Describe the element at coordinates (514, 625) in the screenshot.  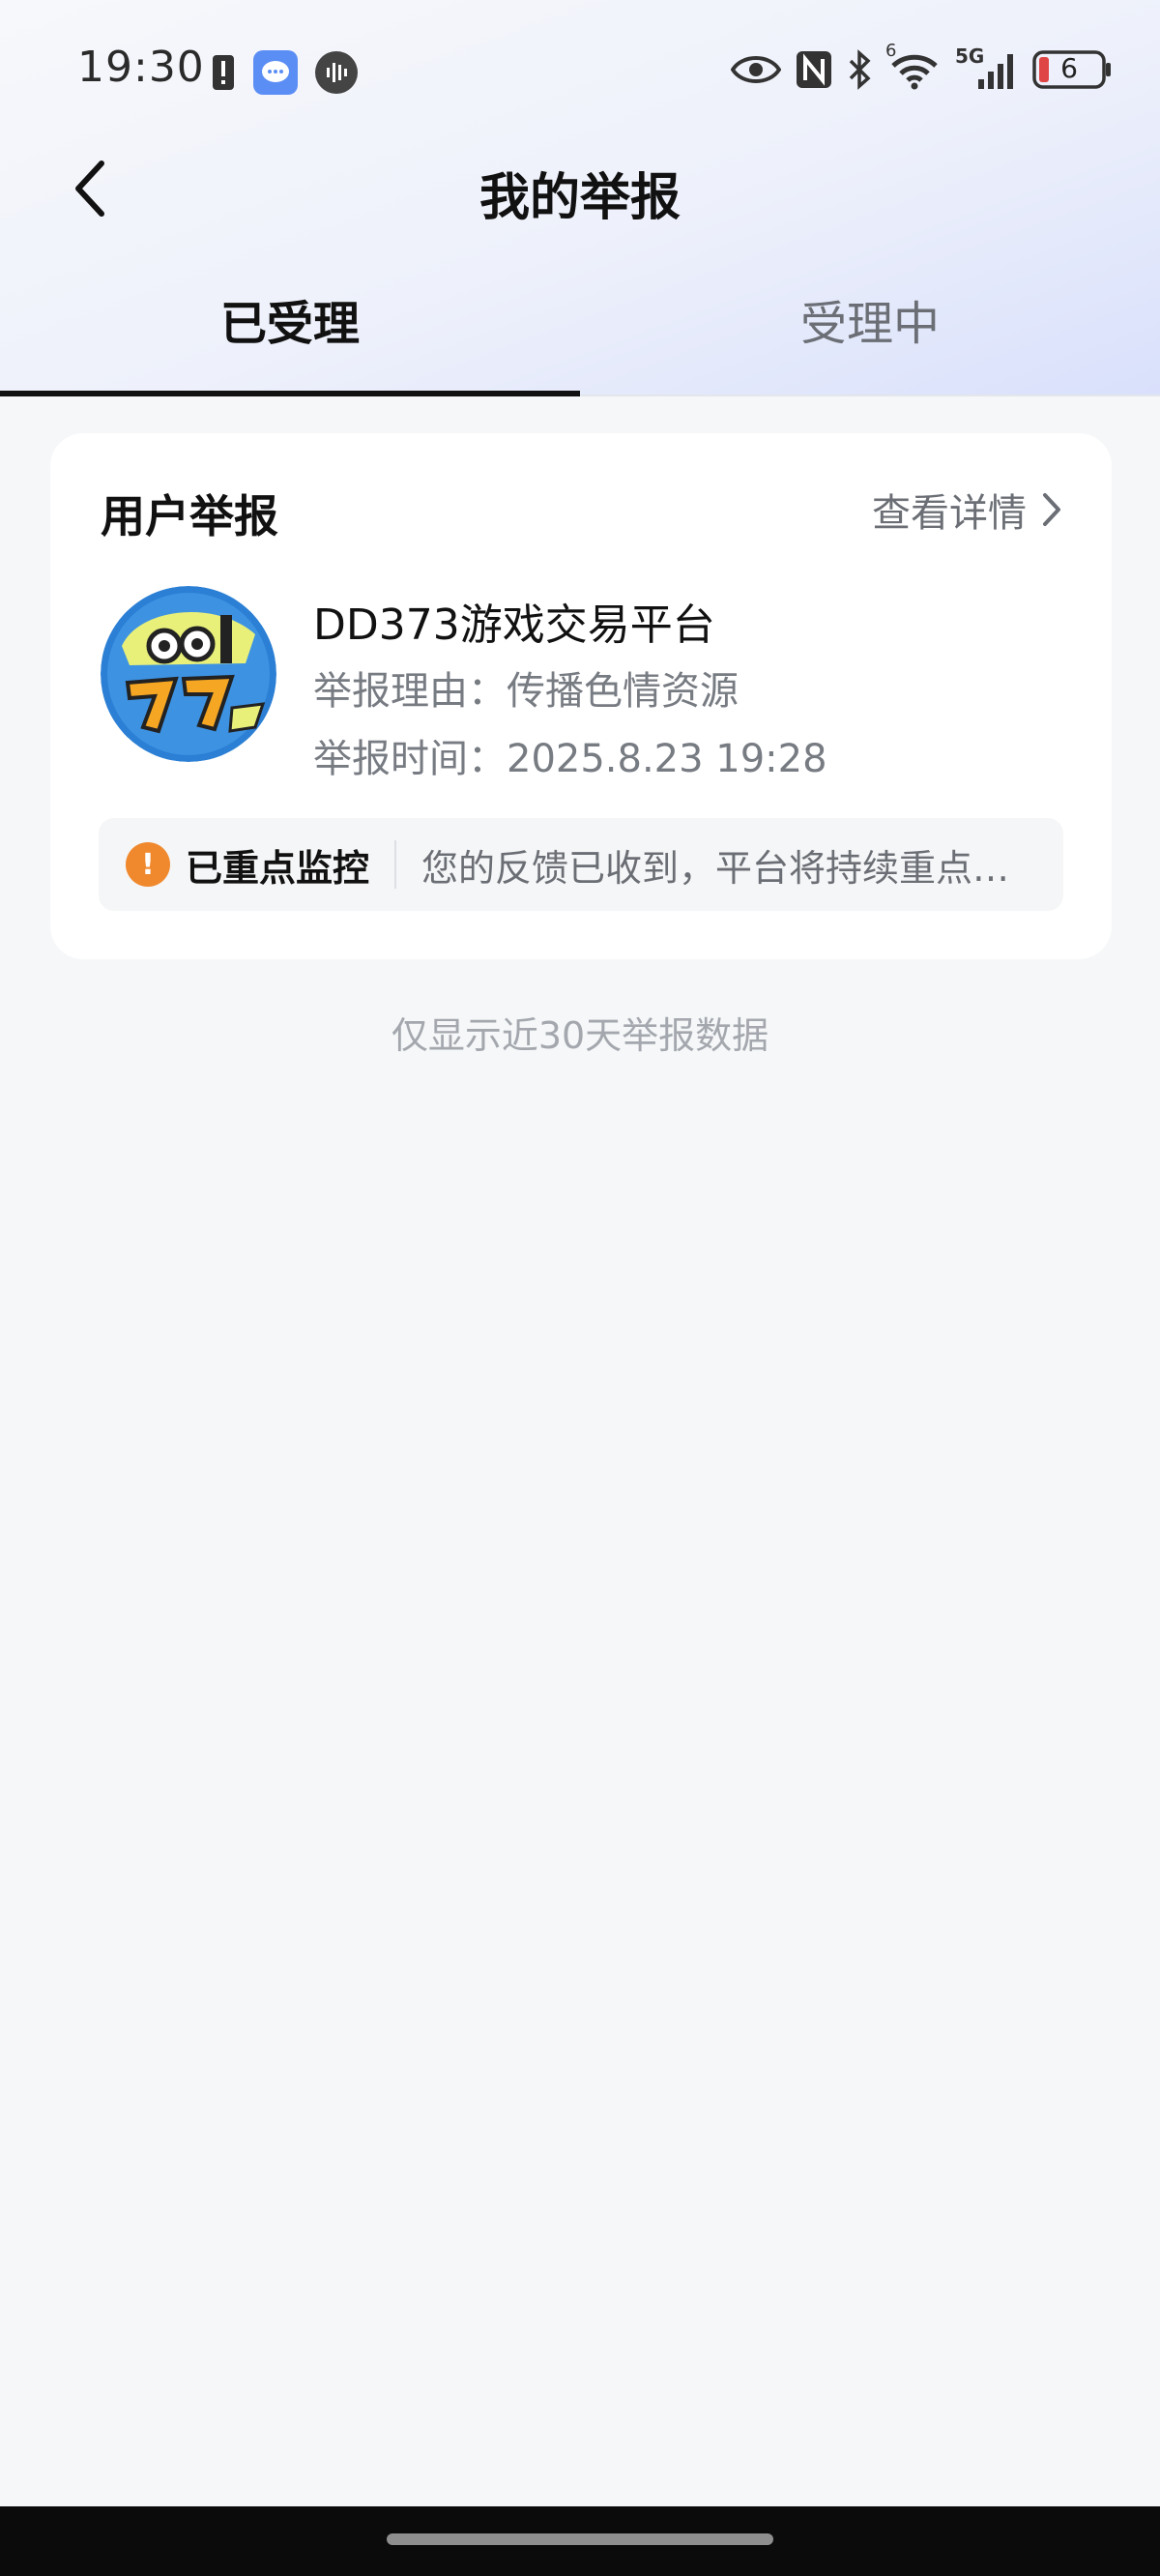
I see `app-name: DD373游戏交易平台` at that location.